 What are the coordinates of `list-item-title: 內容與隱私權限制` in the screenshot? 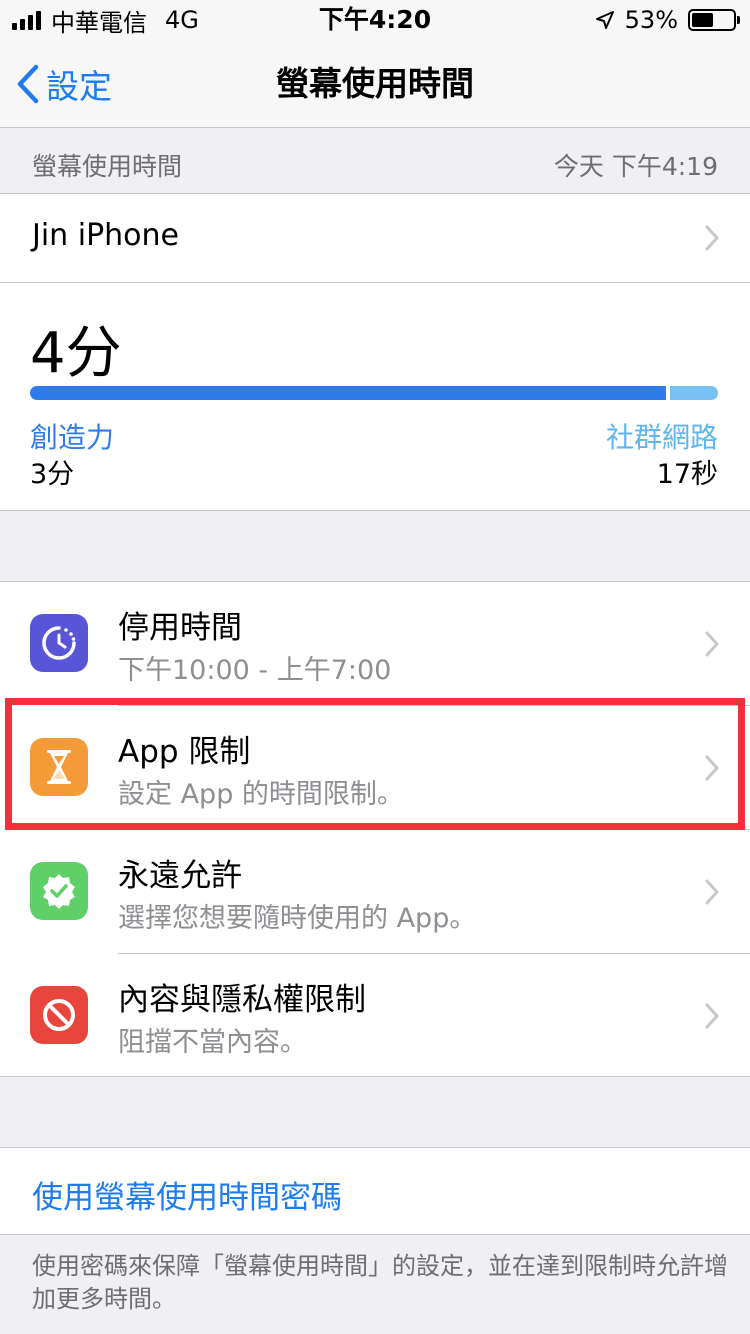 It's located at (242, 1000).